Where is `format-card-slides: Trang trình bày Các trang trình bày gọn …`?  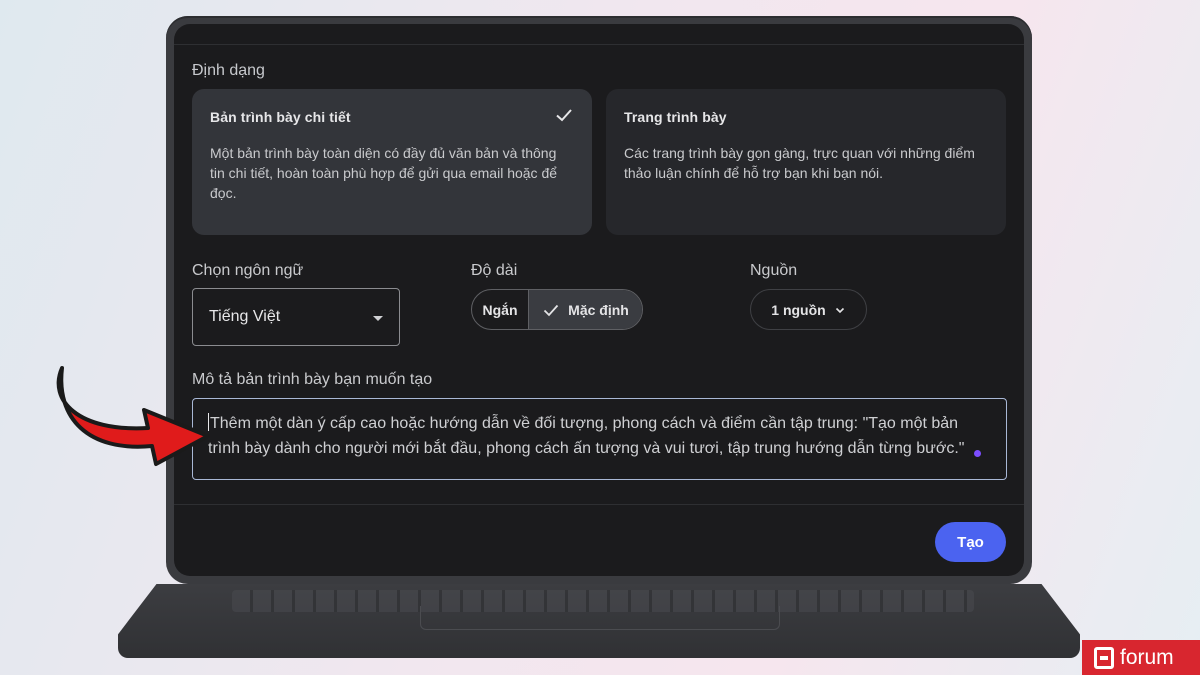 format-card-slides: Trang trình bày Các trang trình bày gọn … is located at coordinates (806, 162).